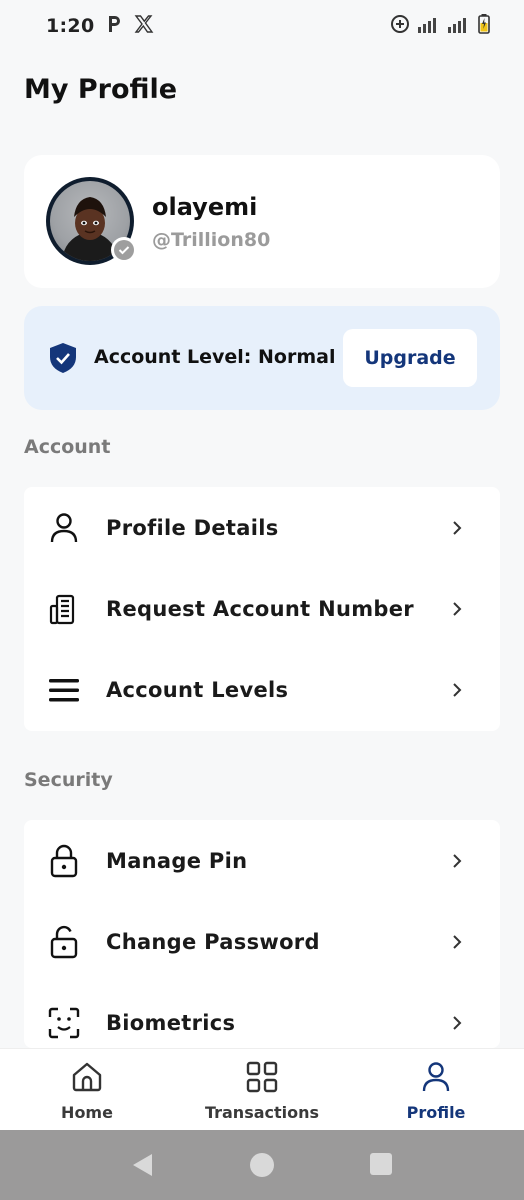 This screenshot has width=524, height=1200. What do you see at coordinates (262, 221) in the screenshot?
I see `profile-card: olayemi @Trillion80` at bounding box center [262, 221].